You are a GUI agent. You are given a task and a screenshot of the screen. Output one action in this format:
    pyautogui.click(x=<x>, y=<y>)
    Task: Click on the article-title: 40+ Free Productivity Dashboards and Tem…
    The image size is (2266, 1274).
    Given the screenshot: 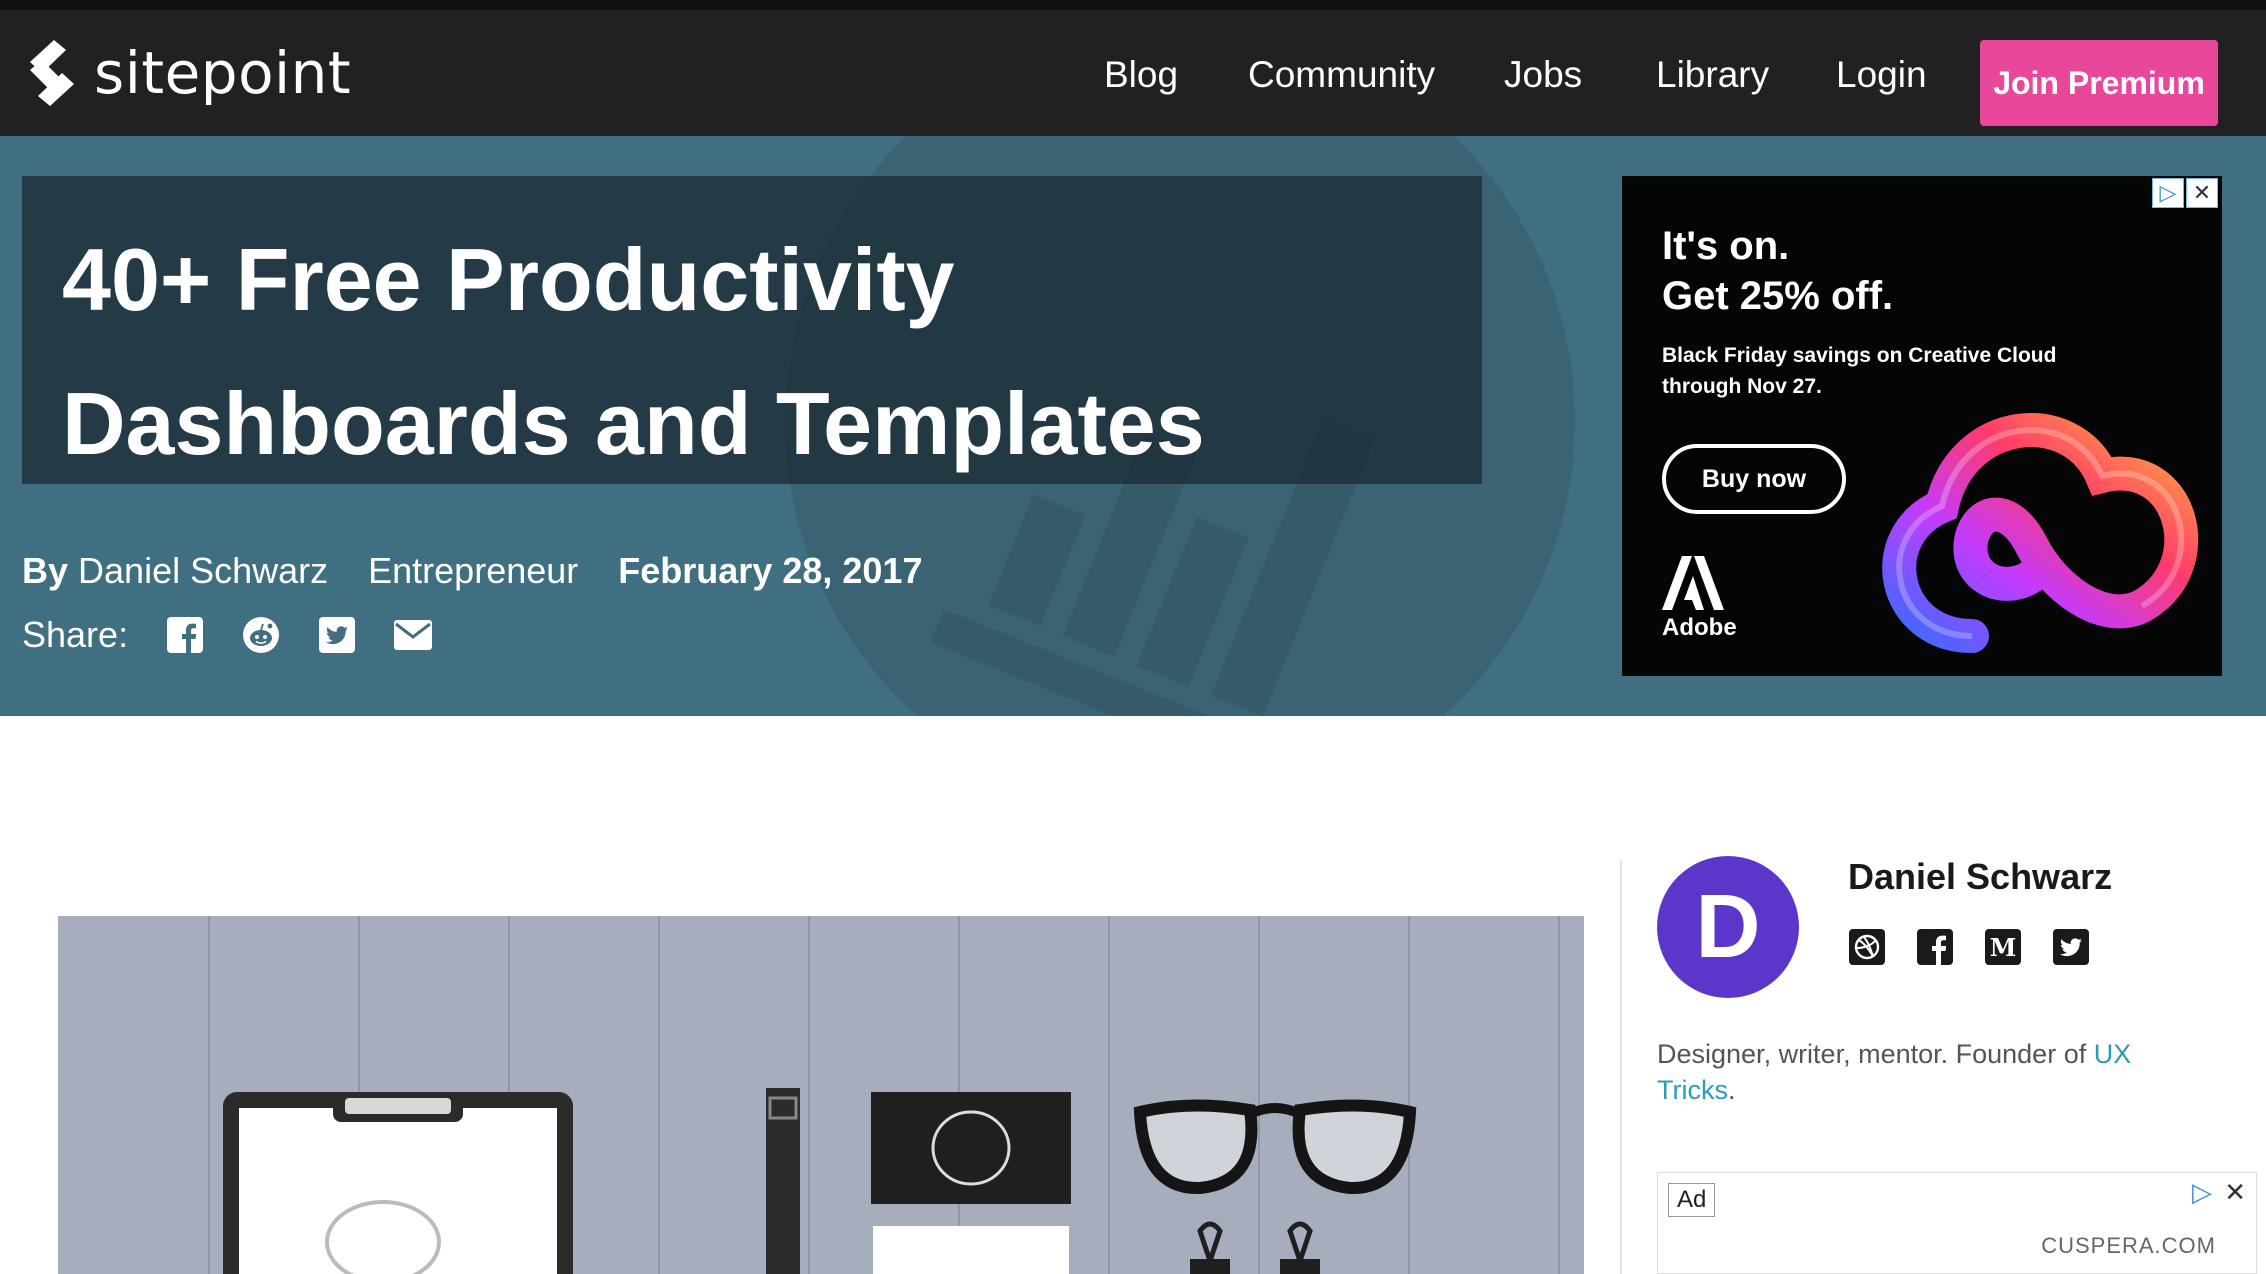 What is the action you would take?
    pyautogui.click(x=633, y=351)
    